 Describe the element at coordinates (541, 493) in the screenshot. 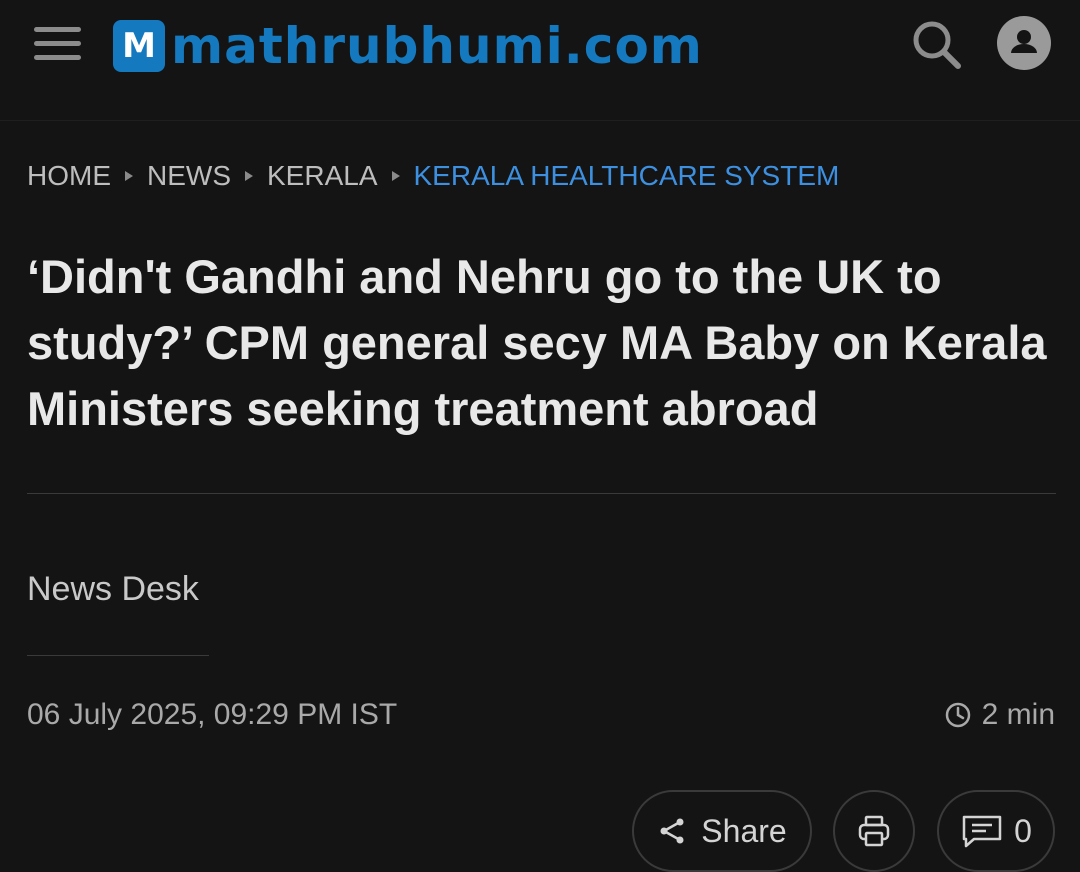

I see `headline-divider` at that location.